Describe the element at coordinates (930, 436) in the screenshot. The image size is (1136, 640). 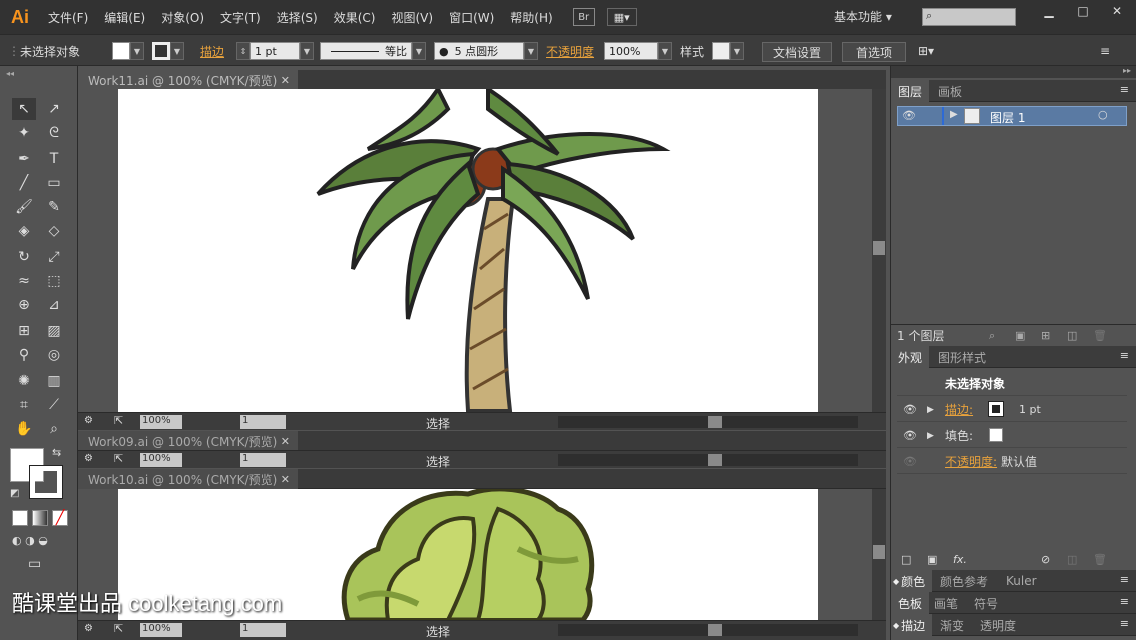
I see `expand-triangle-icon: ▶` at that location.